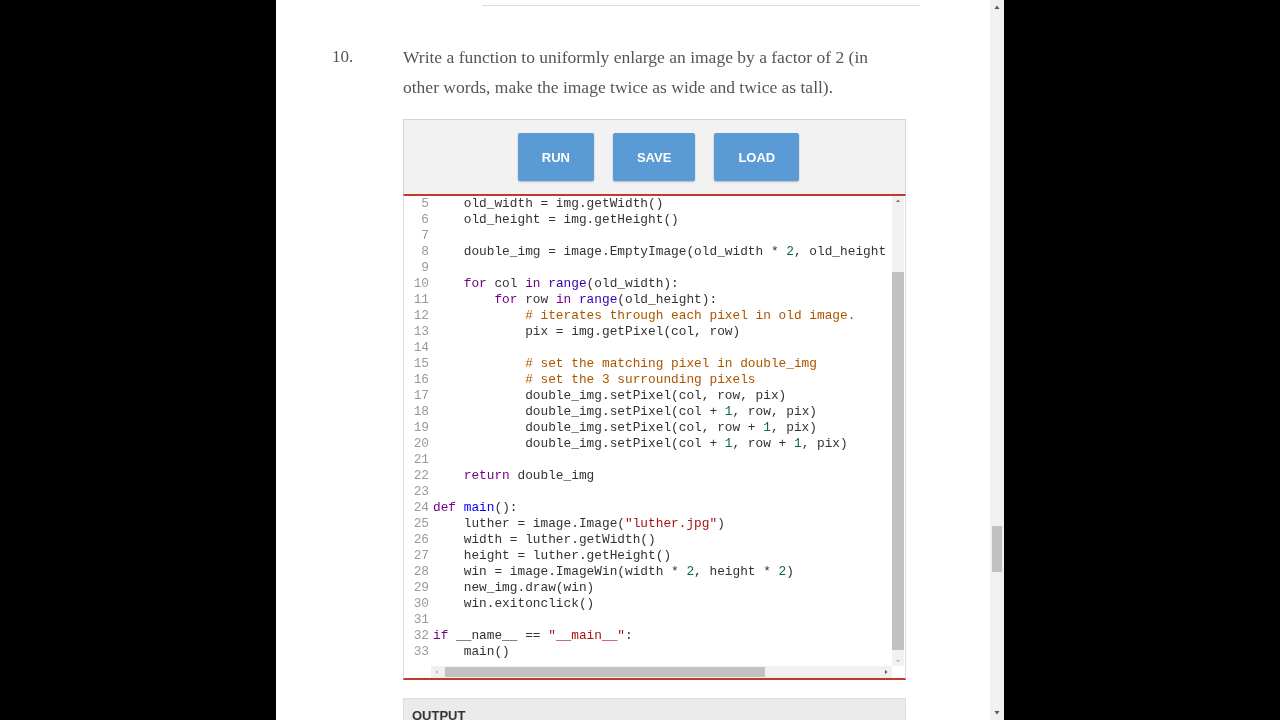  What do you see at coordinates (421, 508) in the screenshot?
I see `line-number: 24` at bounding box center [421, 508].